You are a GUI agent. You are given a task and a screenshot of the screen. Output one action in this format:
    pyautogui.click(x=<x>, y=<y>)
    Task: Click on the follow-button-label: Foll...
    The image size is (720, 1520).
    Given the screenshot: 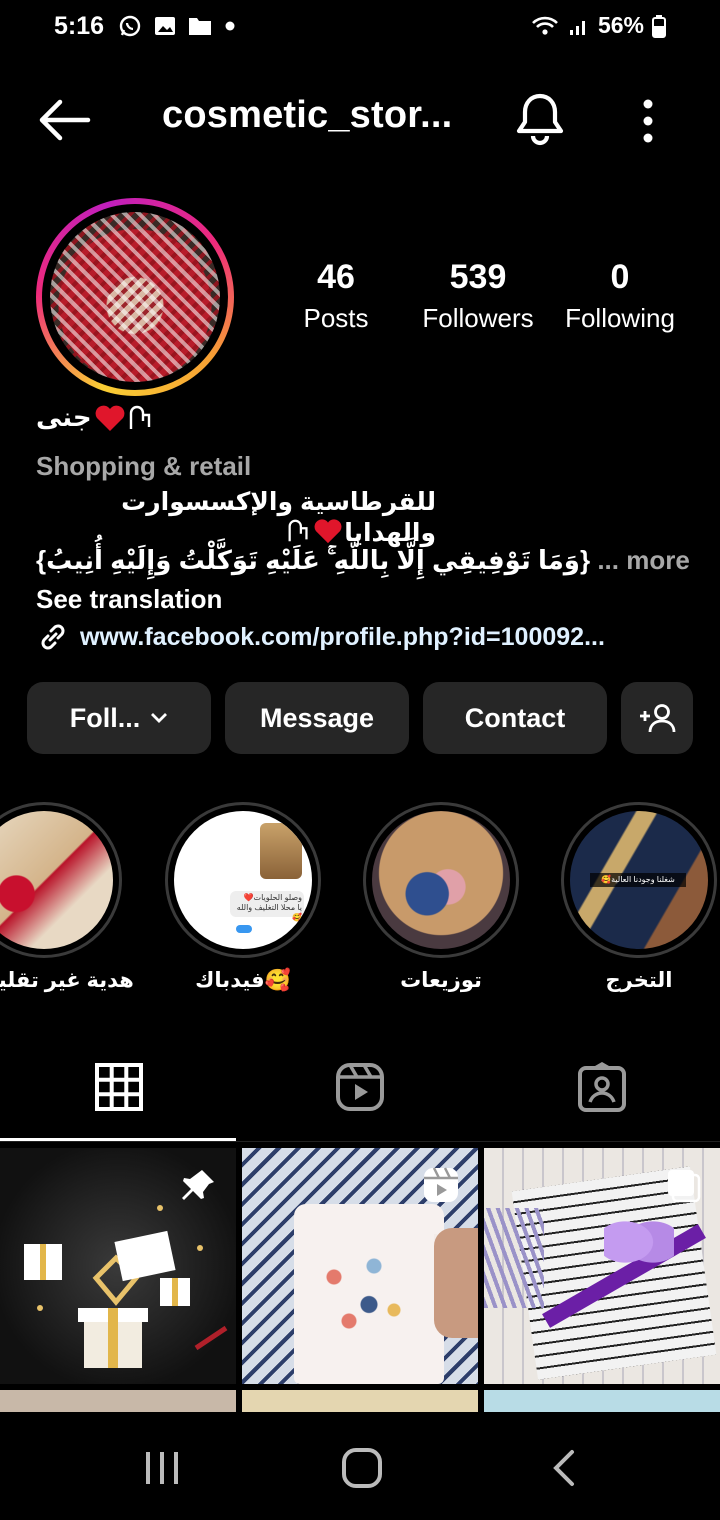 What is the action you would take?
    pyautogui.click(x=105, y=717)
    